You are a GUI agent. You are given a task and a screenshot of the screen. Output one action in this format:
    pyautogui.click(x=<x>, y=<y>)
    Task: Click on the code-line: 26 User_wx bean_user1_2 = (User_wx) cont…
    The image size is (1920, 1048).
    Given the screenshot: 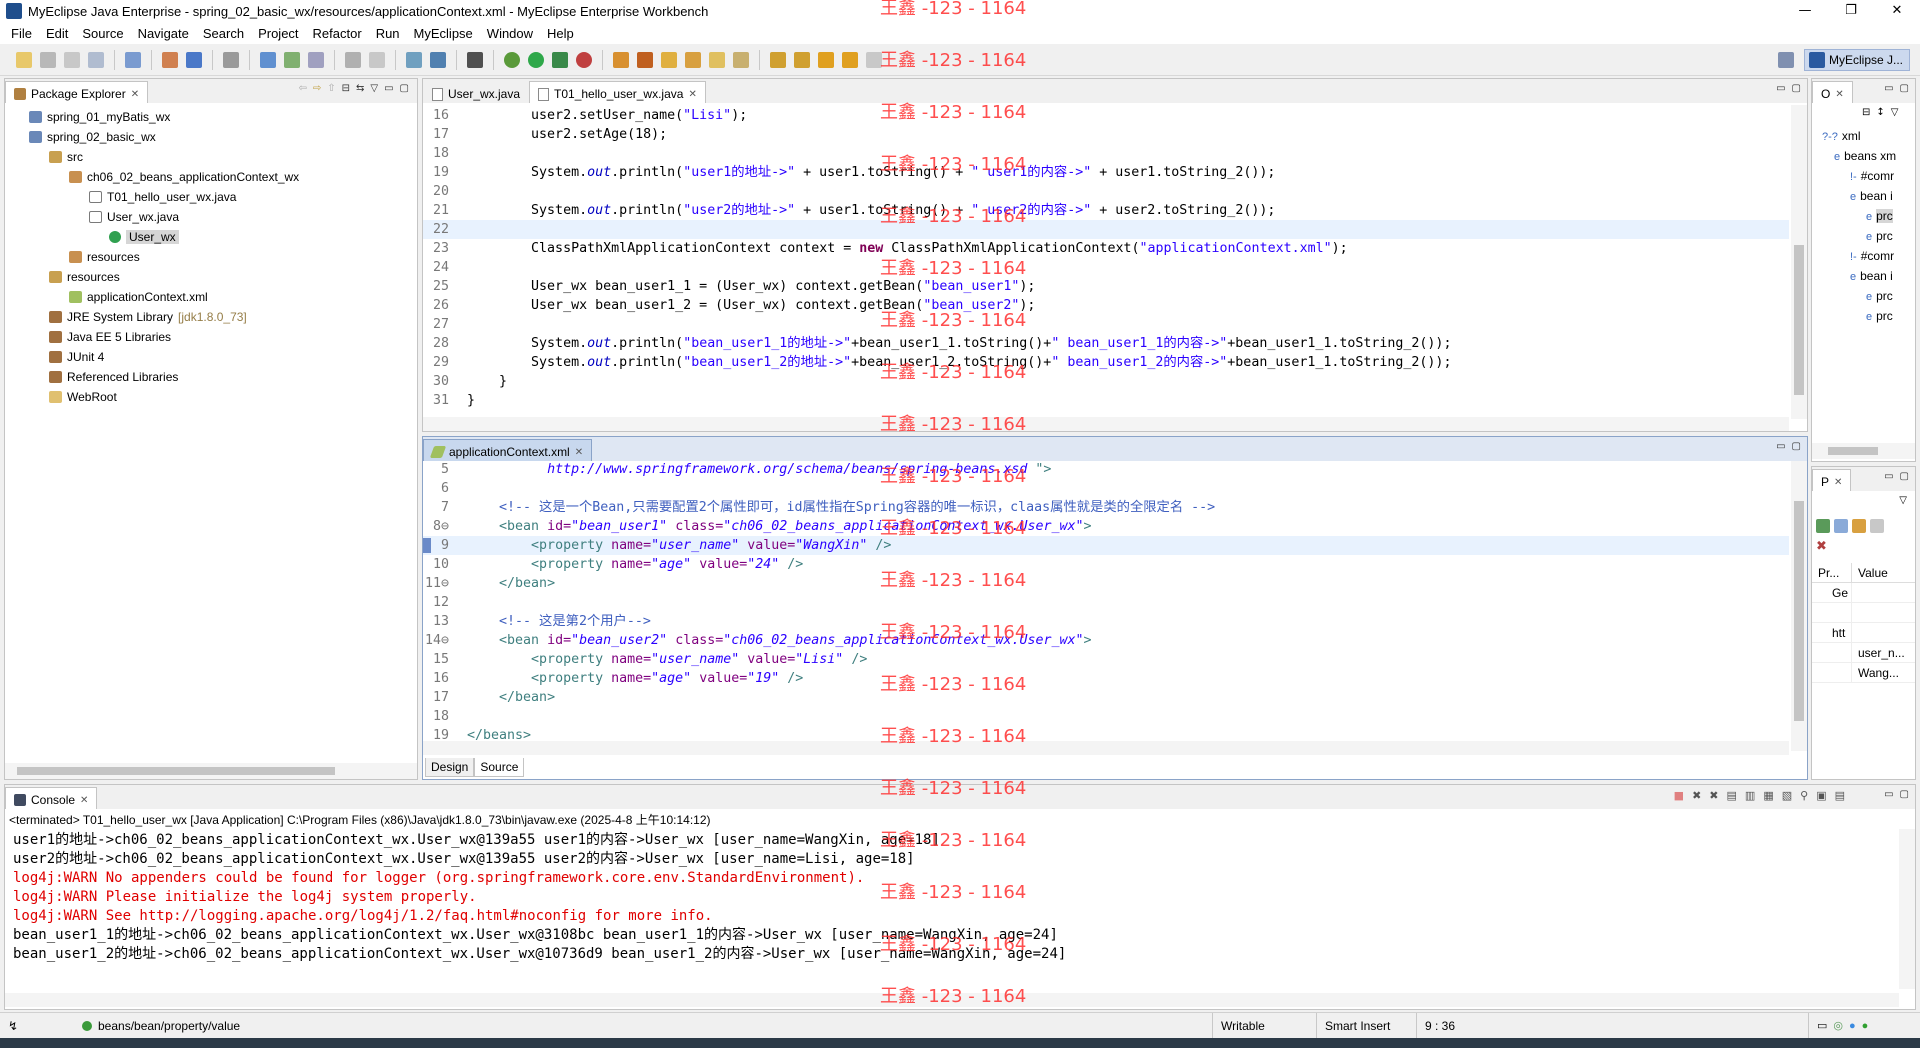 What is the action you would take?
    pyautogui.click(x=1106, y=305)
    